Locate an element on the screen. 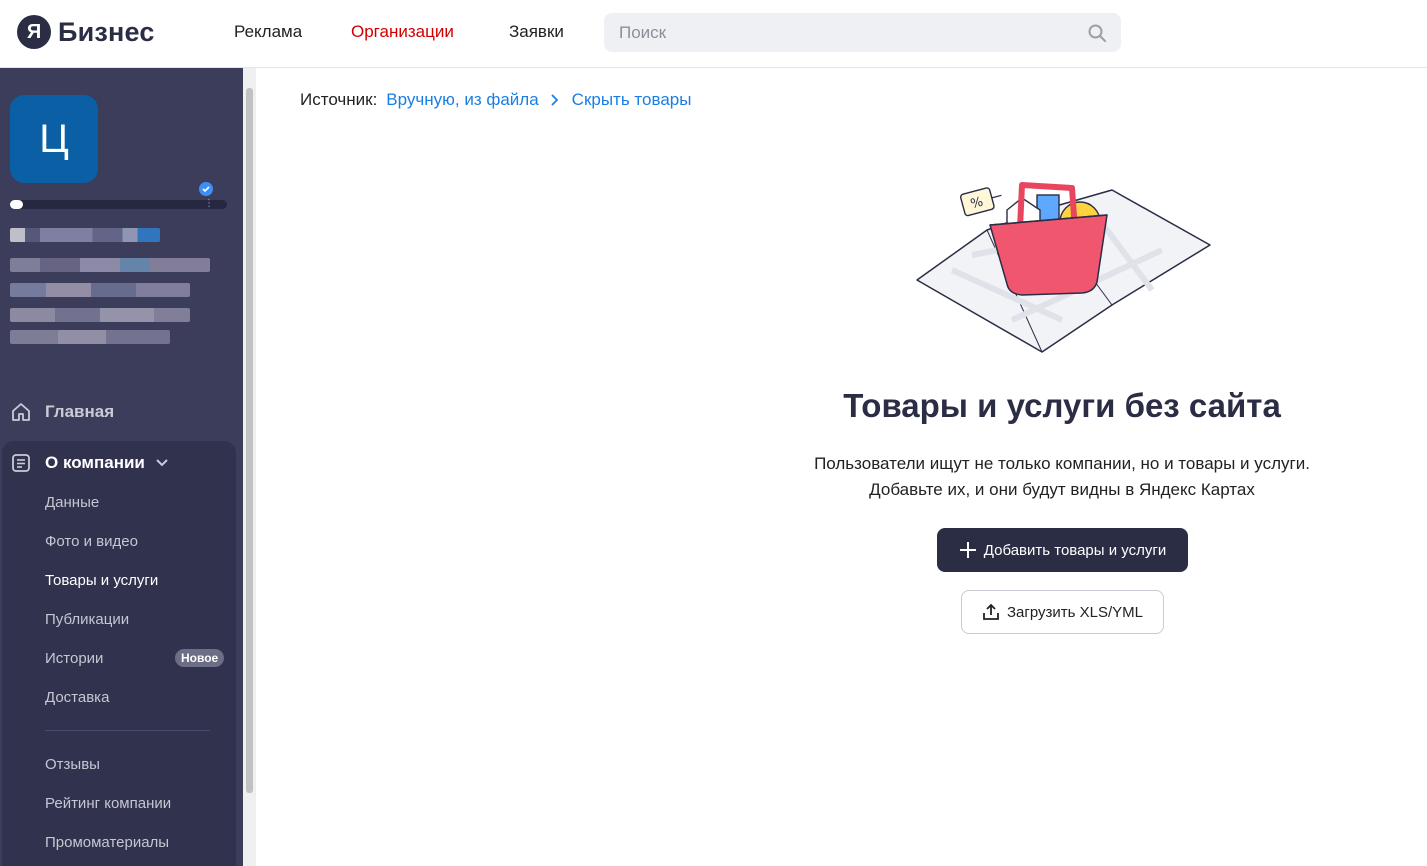 The image size is (1427, 866). nav-organizations: Организации is located at coordinates (402, 32).